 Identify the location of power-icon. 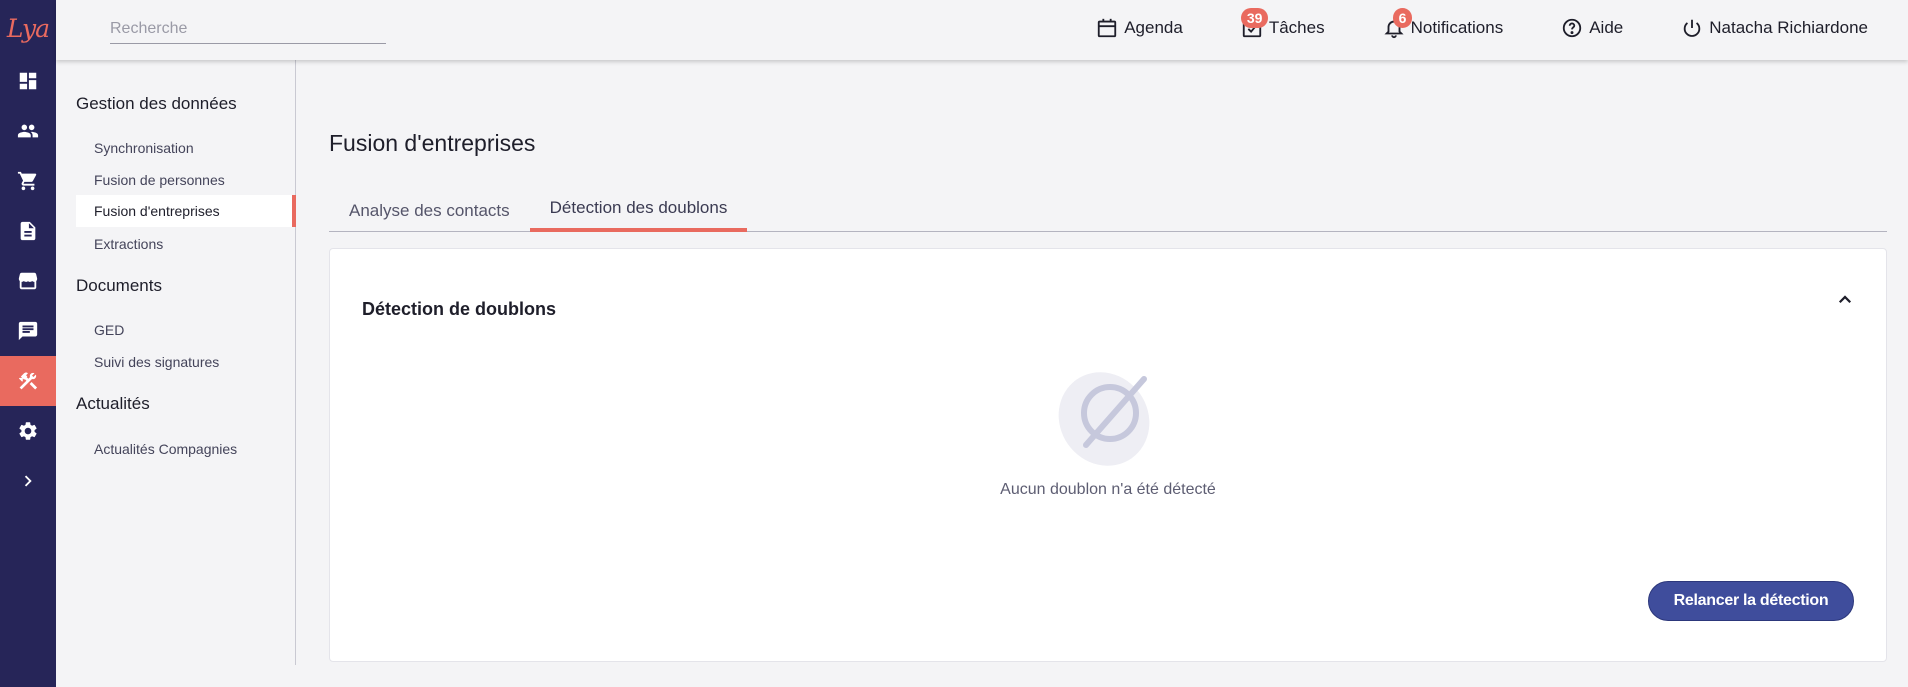
(1692, 28).